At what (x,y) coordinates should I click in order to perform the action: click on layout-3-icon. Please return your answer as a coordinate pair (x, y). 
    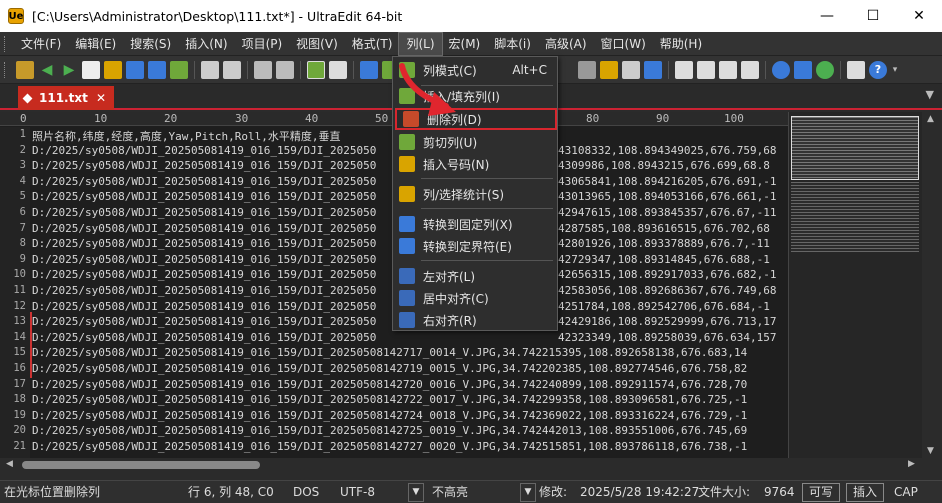
    Looking at the image, I should click on (728, 69).